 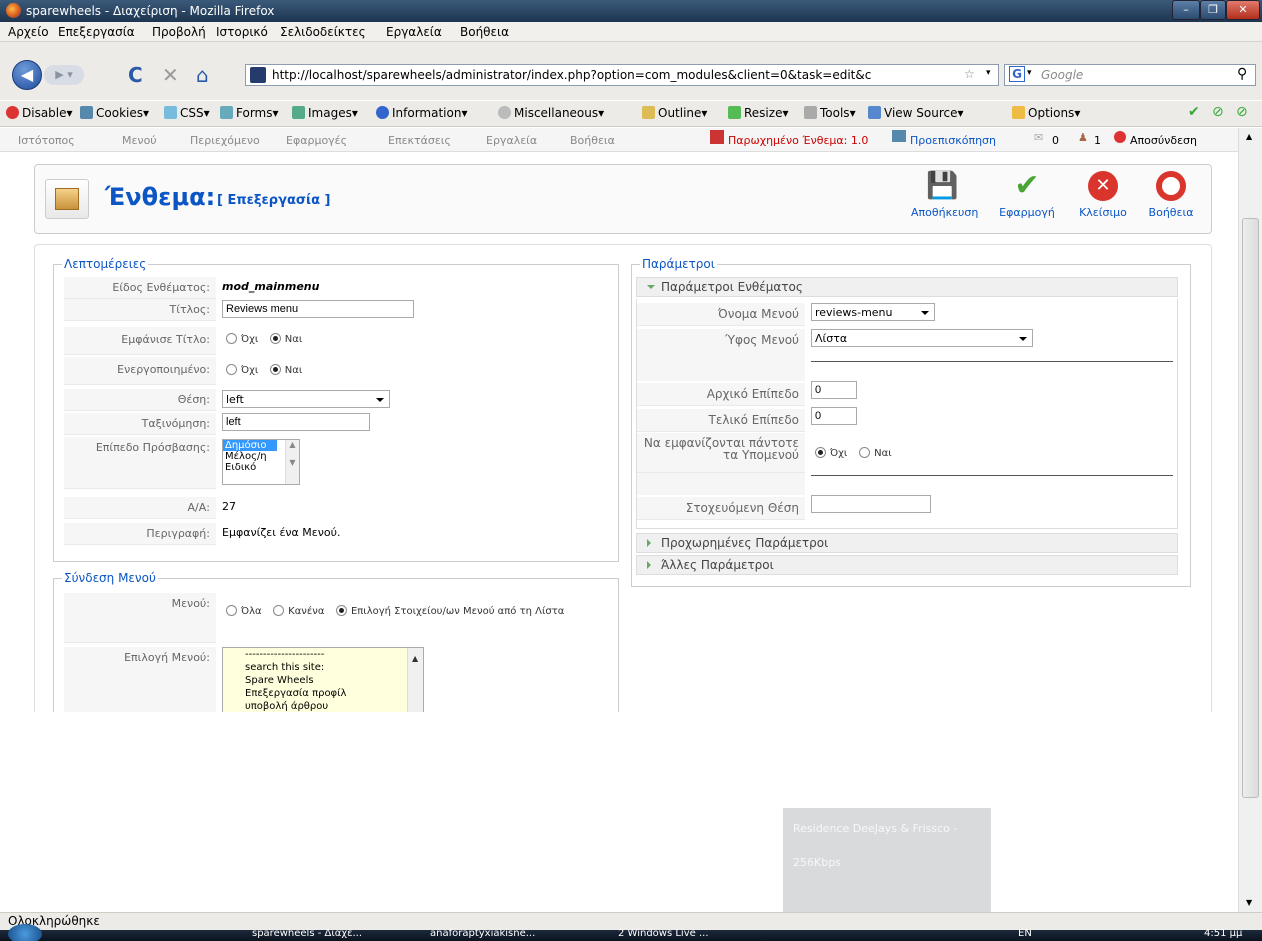 What do you see at coordinates (28, 32) in the screenshot?
I see `menu-file: Αρχείο` at bounding box center [28, 32].